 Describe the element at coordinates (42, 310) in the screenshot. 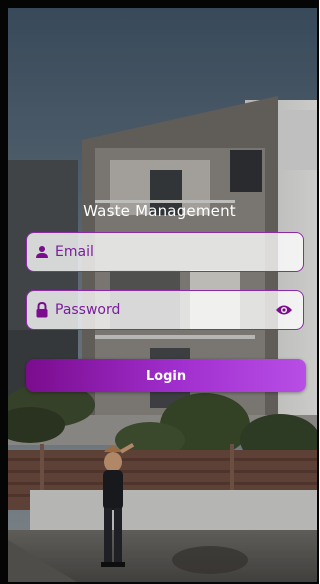

I see `lock-icon` at that location.